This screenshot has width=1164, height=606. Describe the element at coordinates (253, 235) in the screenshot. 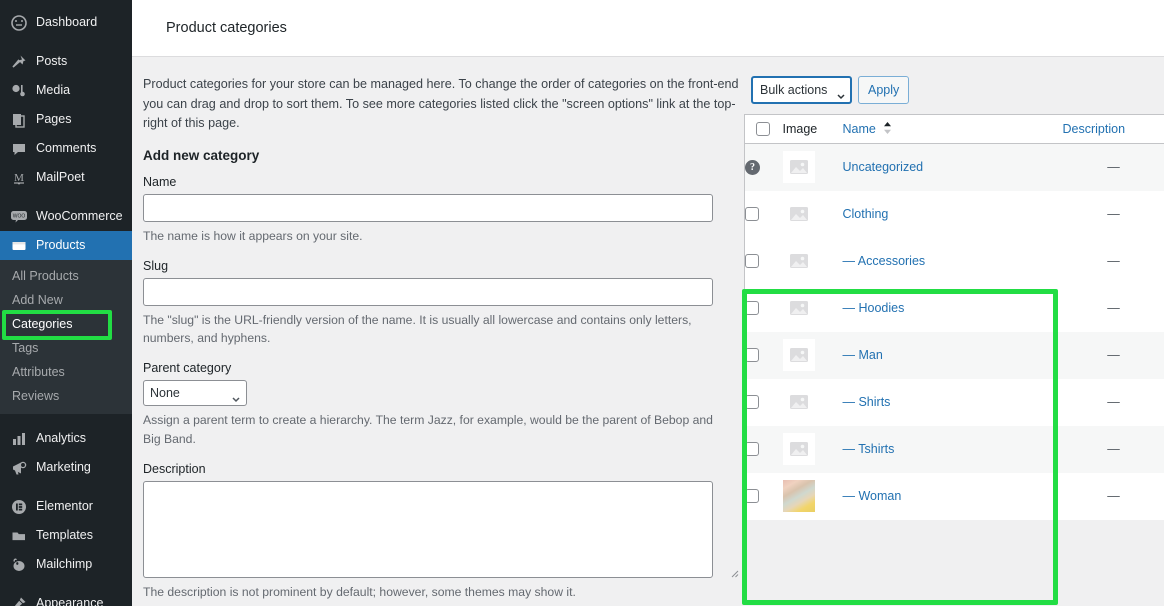

I see `name-hint: The name is how it appears on your site.` at that location.